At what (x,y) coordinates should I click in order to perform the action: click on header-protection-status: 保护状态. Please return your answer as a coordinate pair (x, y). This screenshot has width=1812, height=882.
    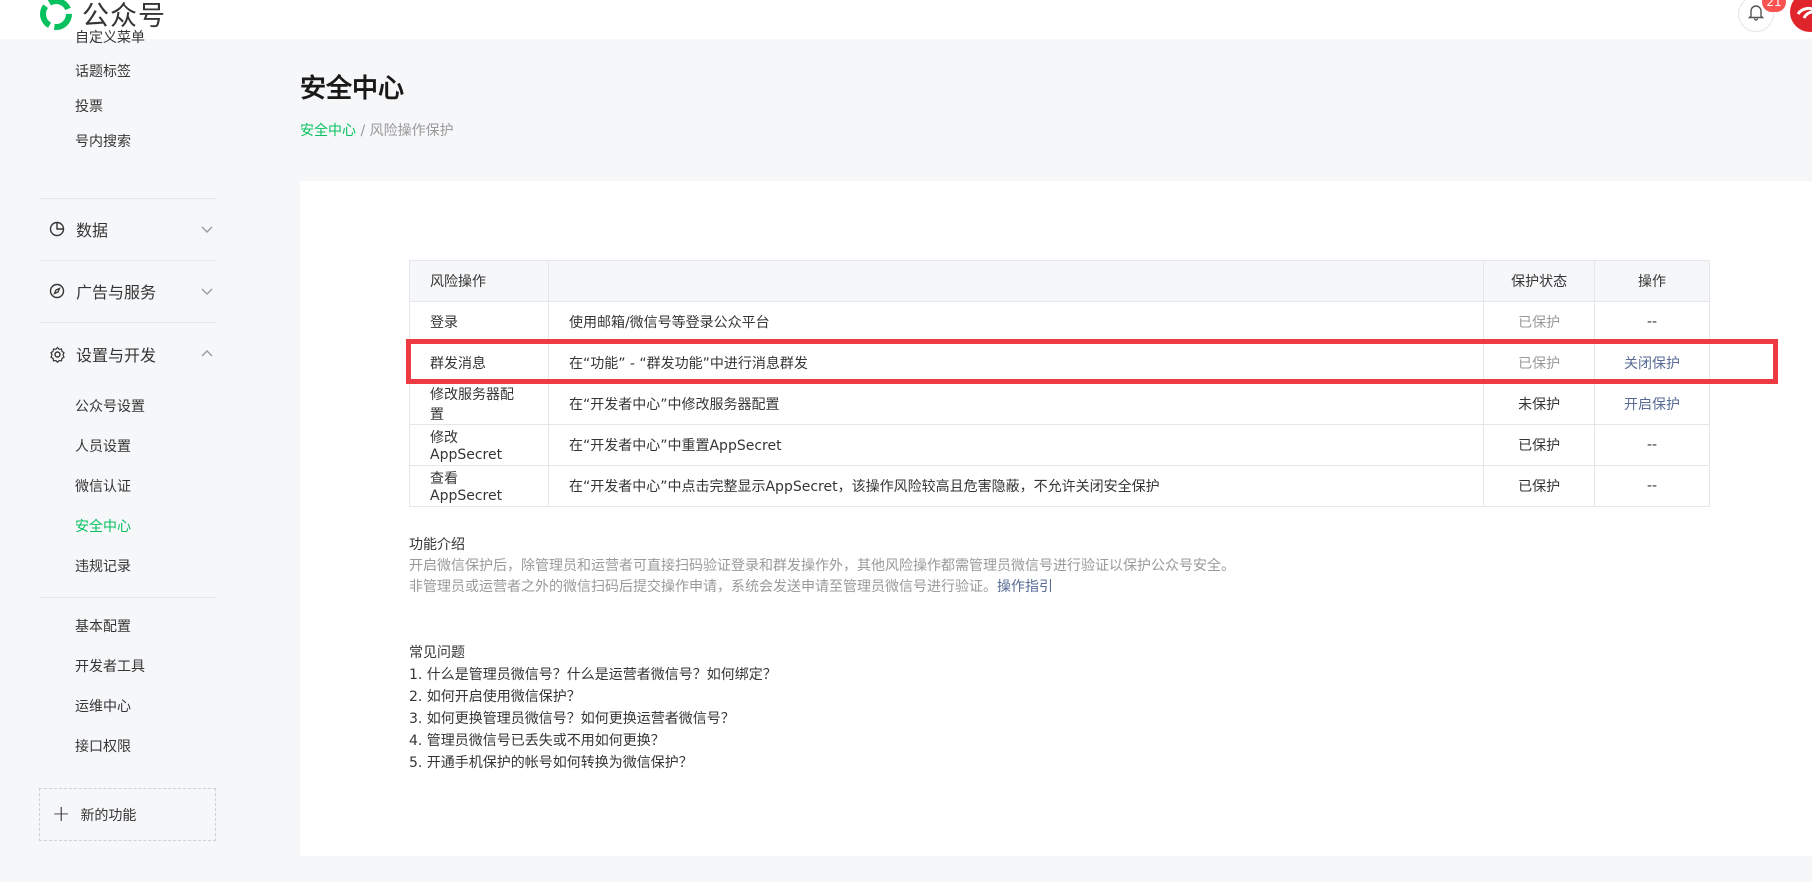
    Looking at the image, I should click on (1539, 281).